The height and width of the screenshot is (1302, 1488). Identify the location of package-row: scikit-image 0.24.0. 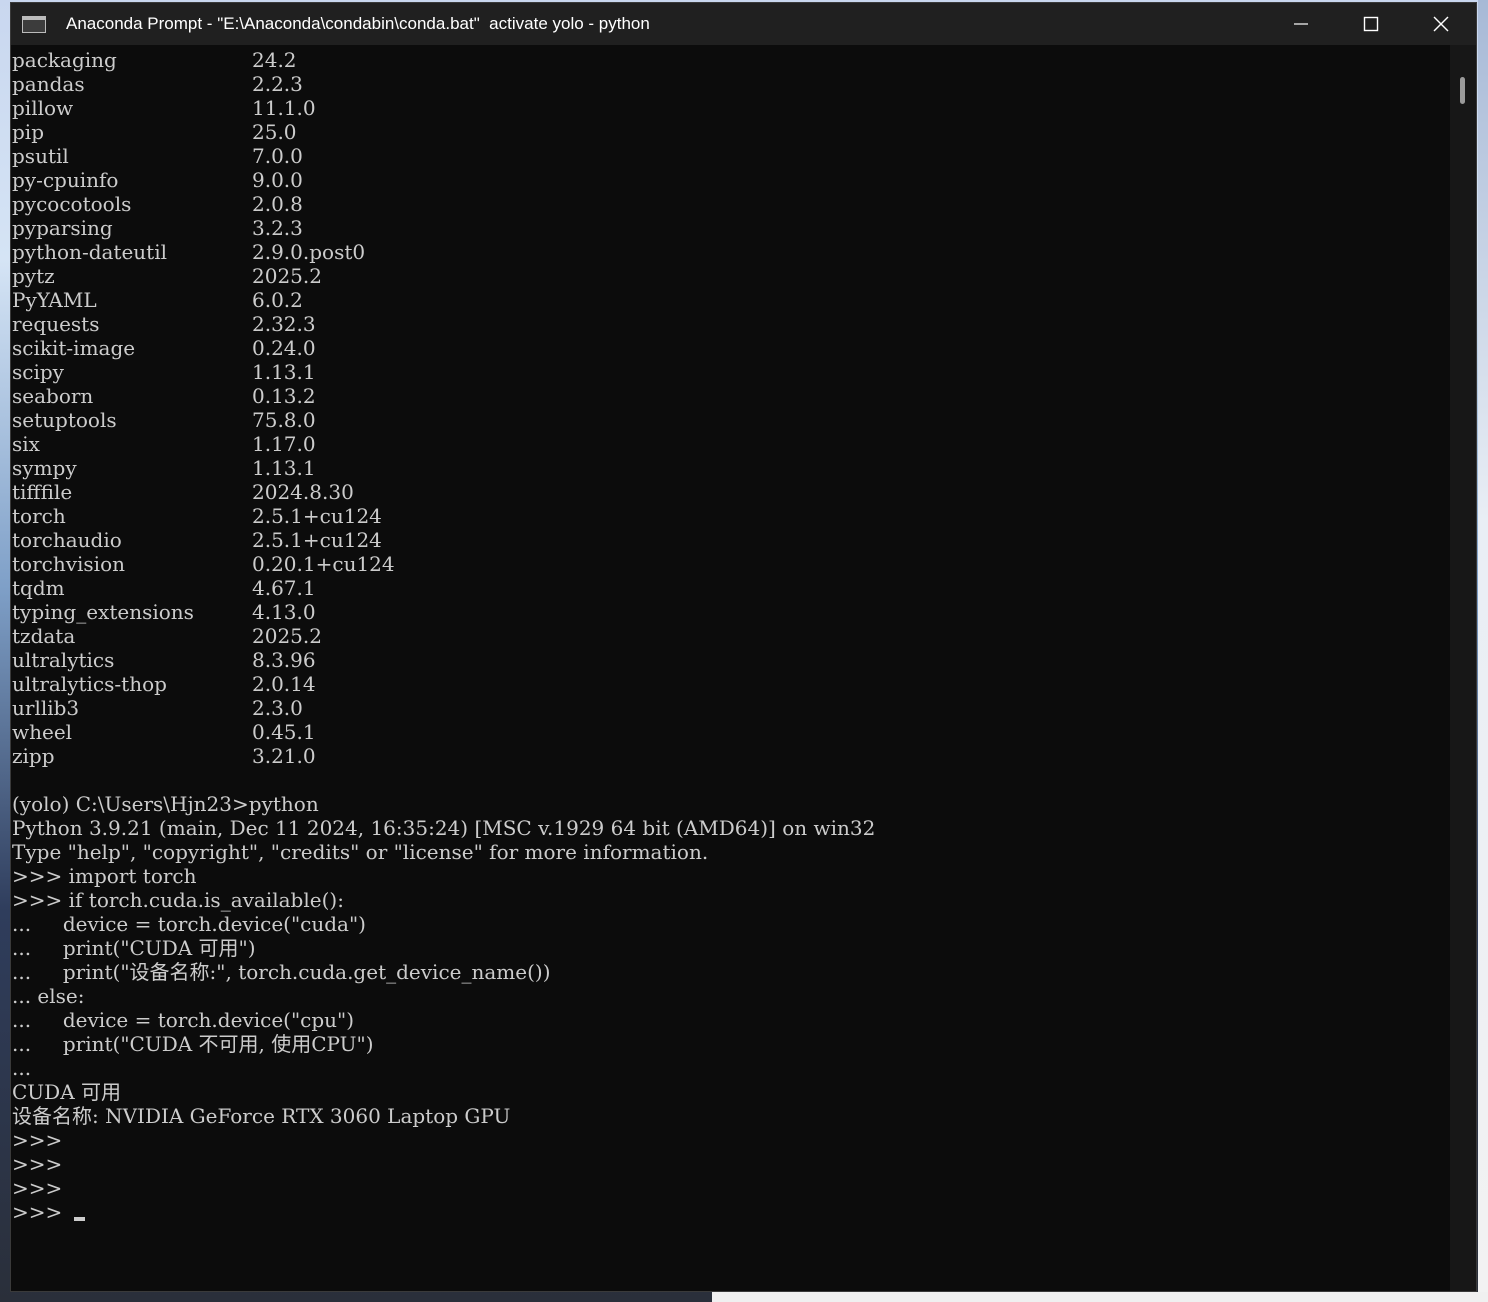
(731, 348).